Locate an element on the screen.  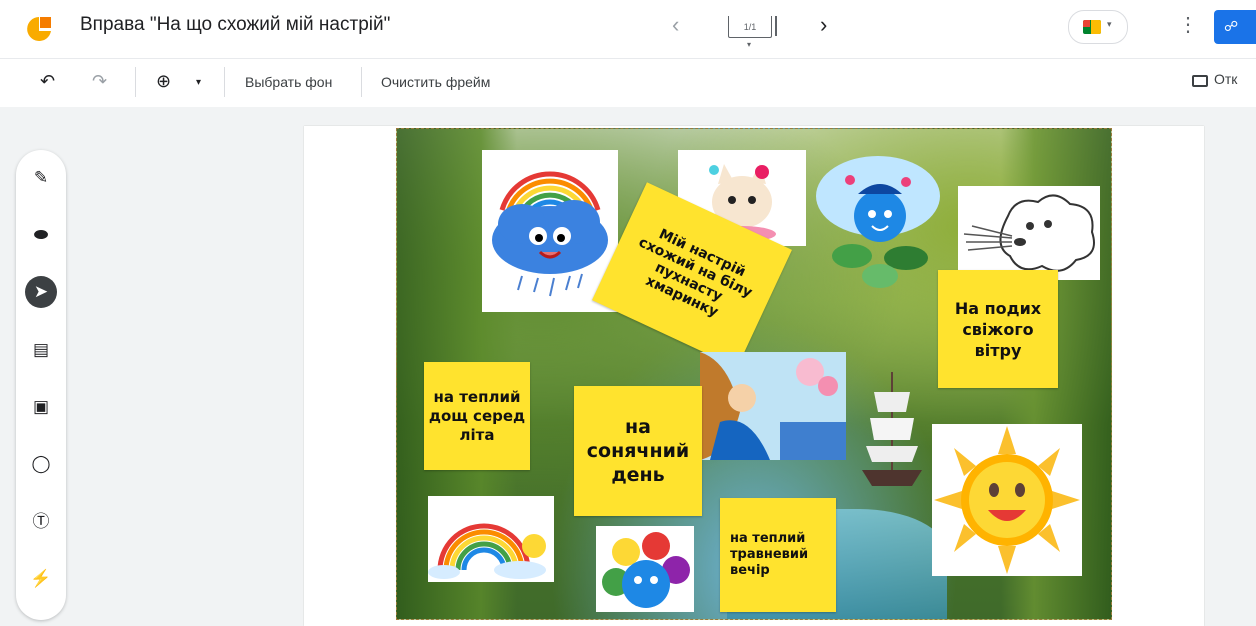
next-frame-button: › is located at coordinates (823, 25).